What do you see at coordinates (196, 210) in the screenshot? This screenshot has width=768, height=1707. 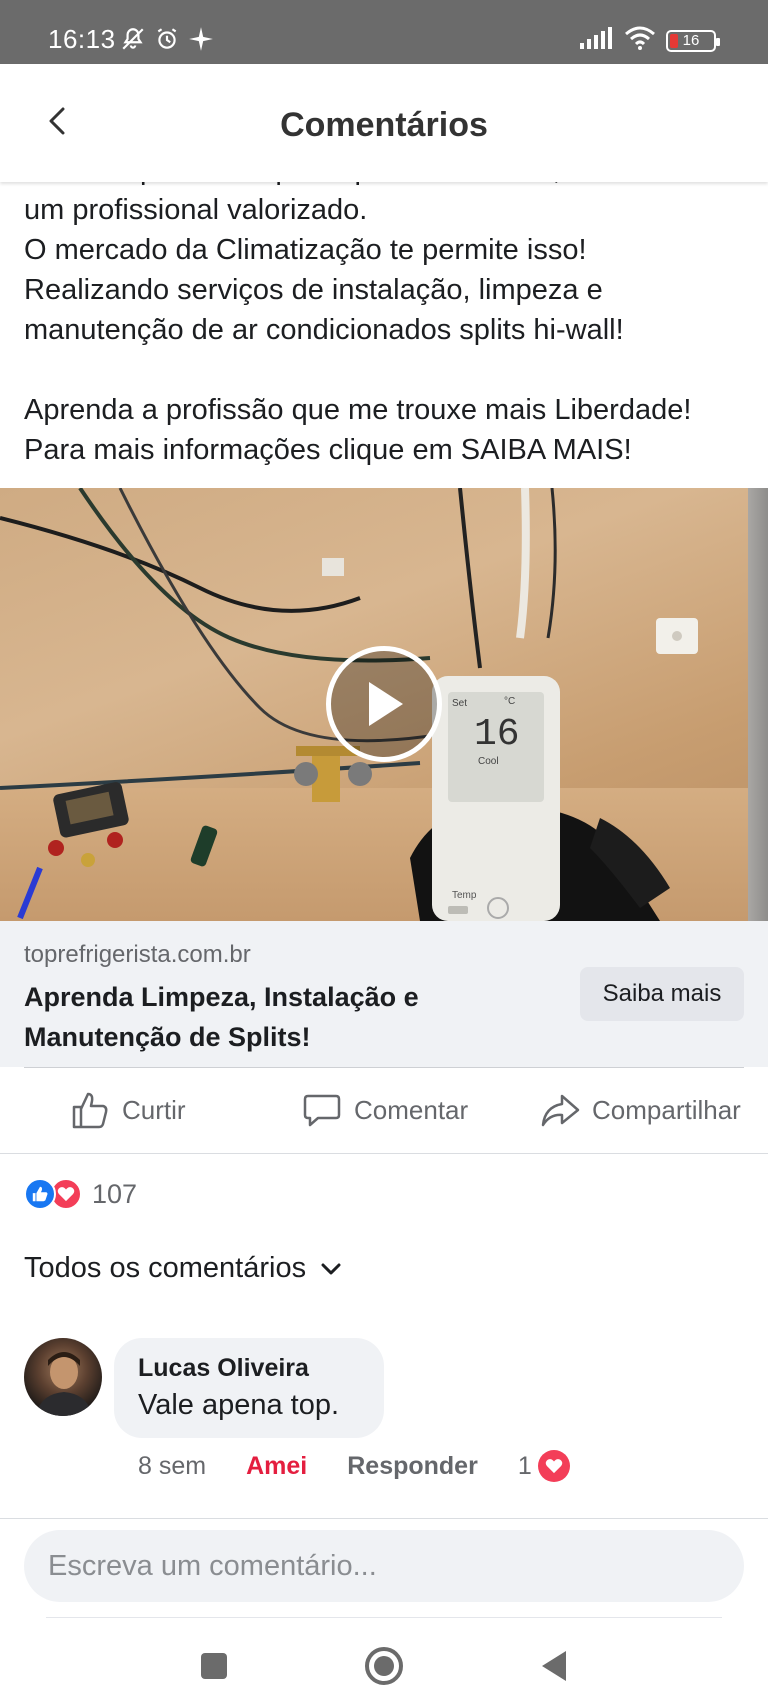 I see `post-line: um profissional valorizado.` at bounding box center [196, 210].